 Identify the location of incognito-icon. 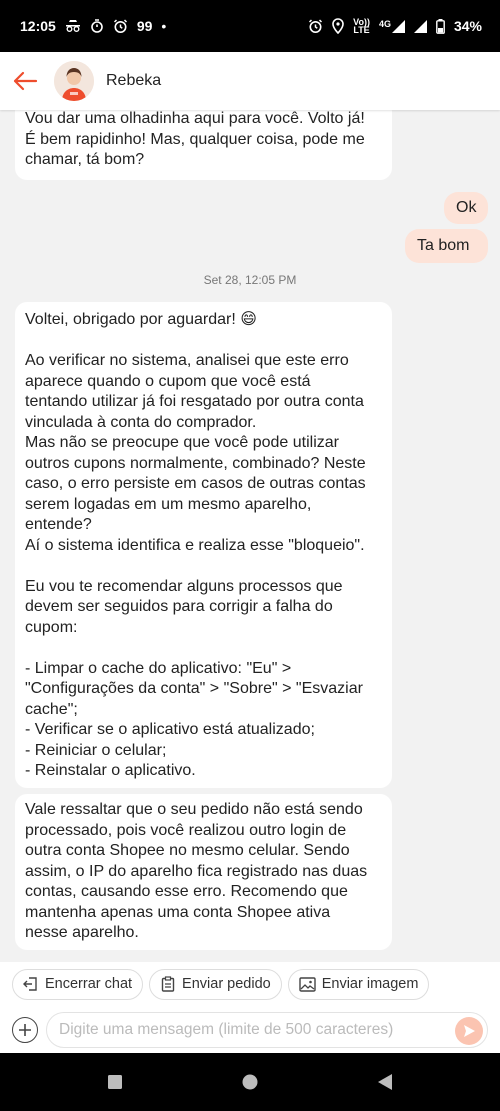
(73, 26).